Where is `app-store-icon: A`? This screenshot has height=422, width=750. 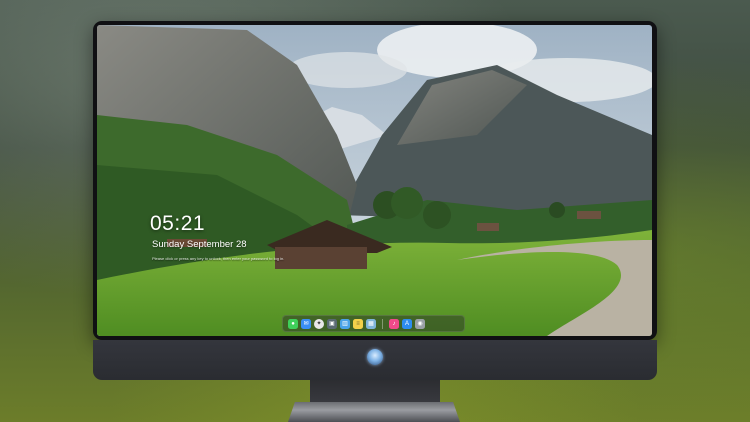
app-store-icon: A is located at coordinates (407, 323).